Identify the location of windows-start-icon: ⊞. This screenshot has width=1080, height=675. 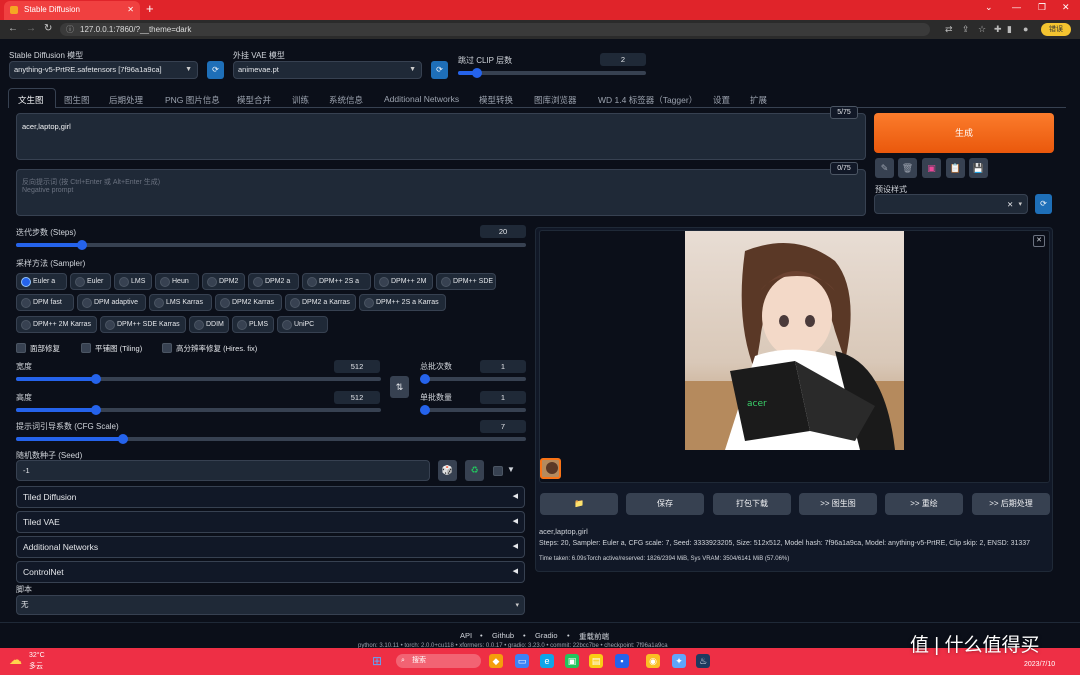
(377, 661).